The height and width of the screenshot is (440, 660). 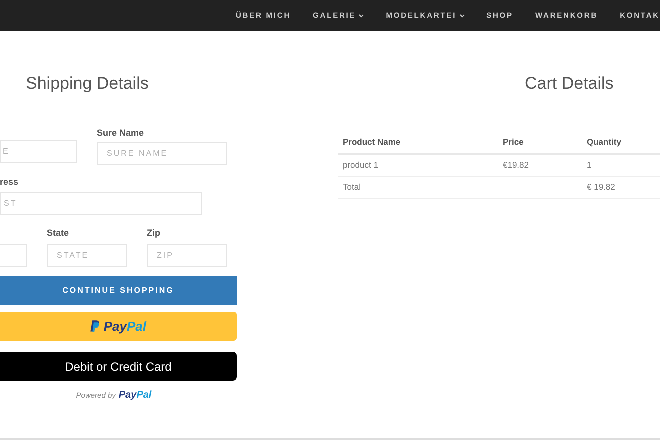 I want to click on table-cell-text: €19.82, so click(x=516, y=165).